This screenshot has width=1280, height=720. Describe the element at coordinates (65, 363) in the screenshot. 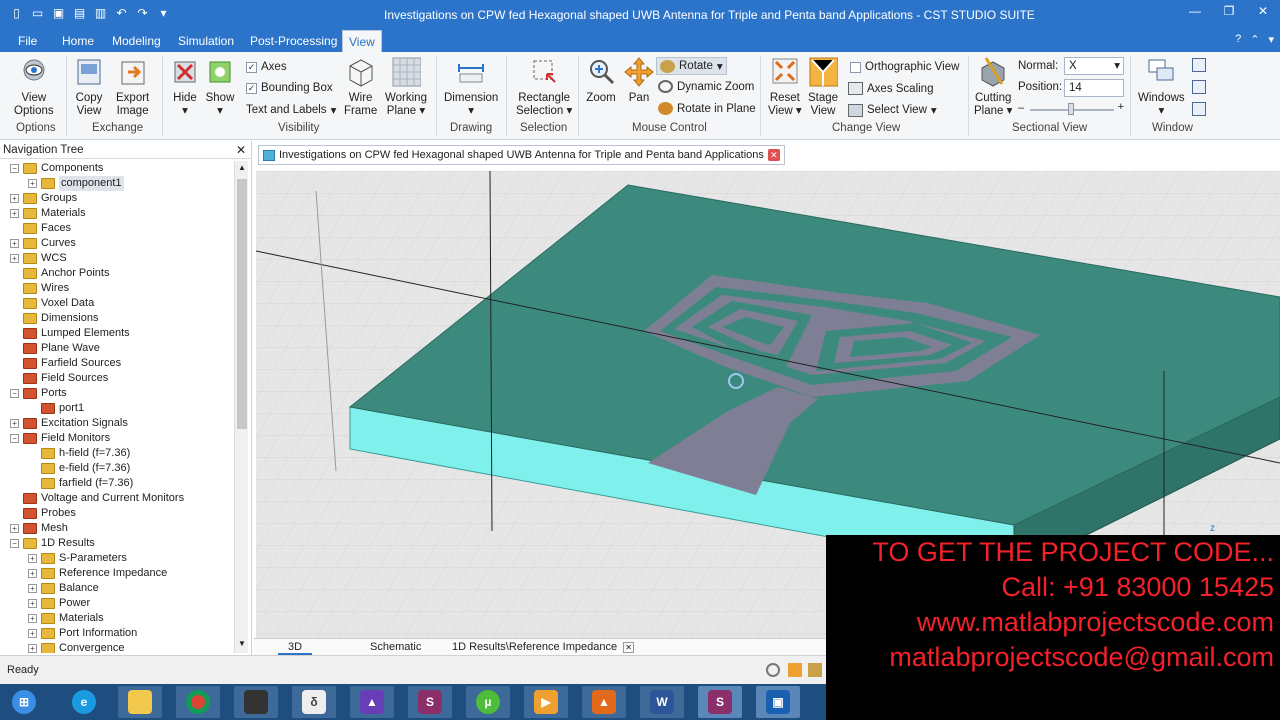

I see `tree-item: Farfield Sources` at that location.